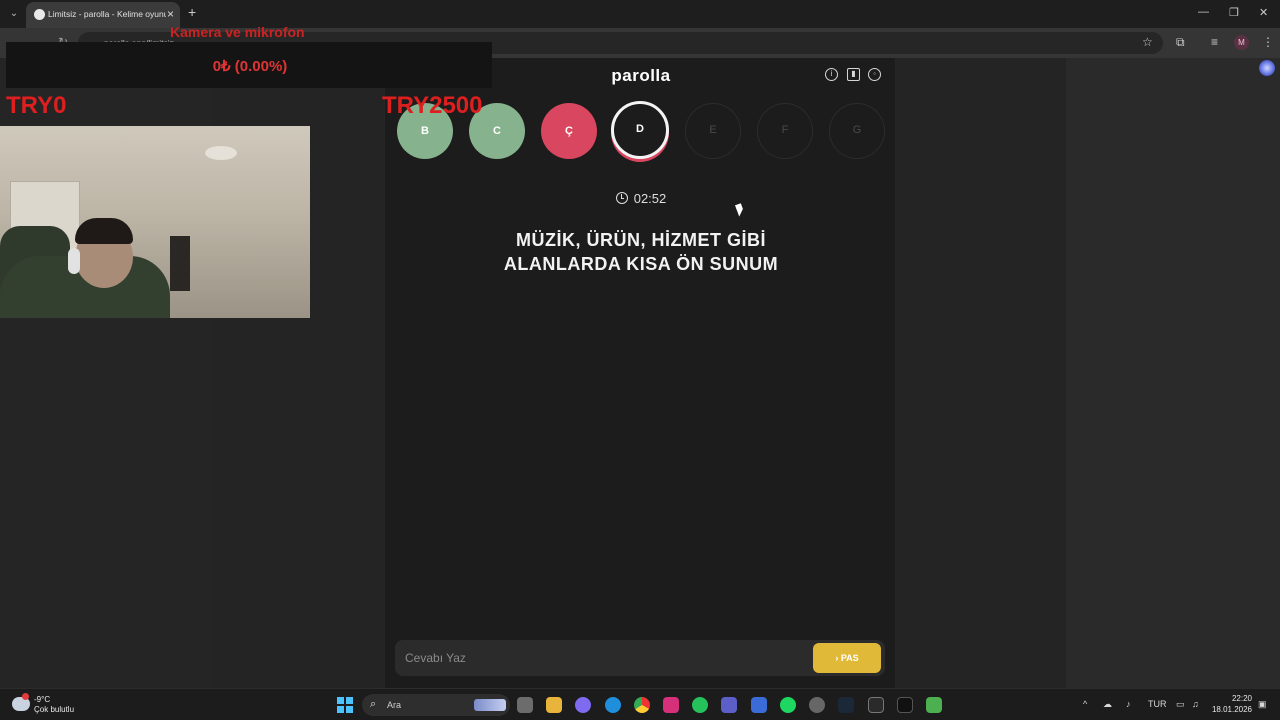 This screenshot has width=1280, height=720. I want to click on letter-g: G, so click(857, 131).